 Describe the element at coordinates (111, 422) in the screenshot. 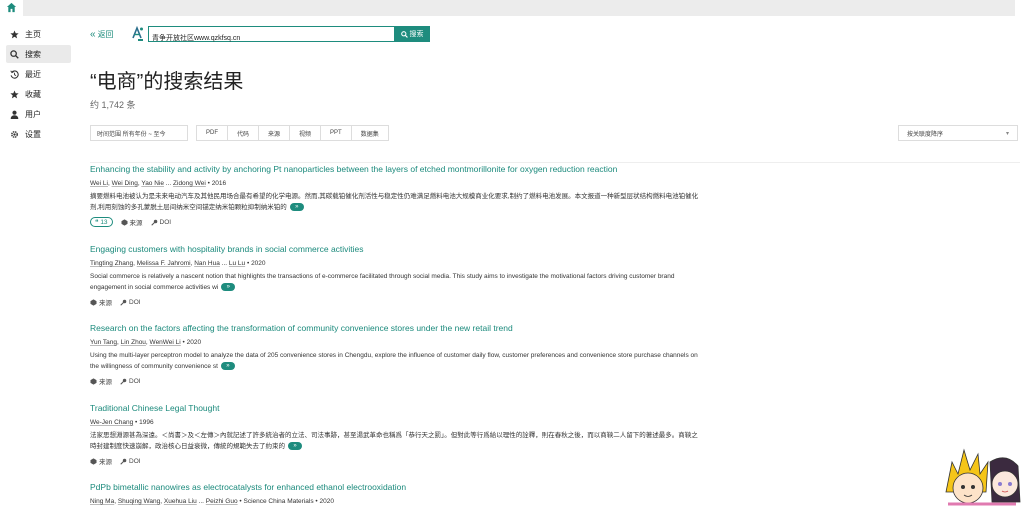

I see `author-link: We-Jen Chang` at that location.